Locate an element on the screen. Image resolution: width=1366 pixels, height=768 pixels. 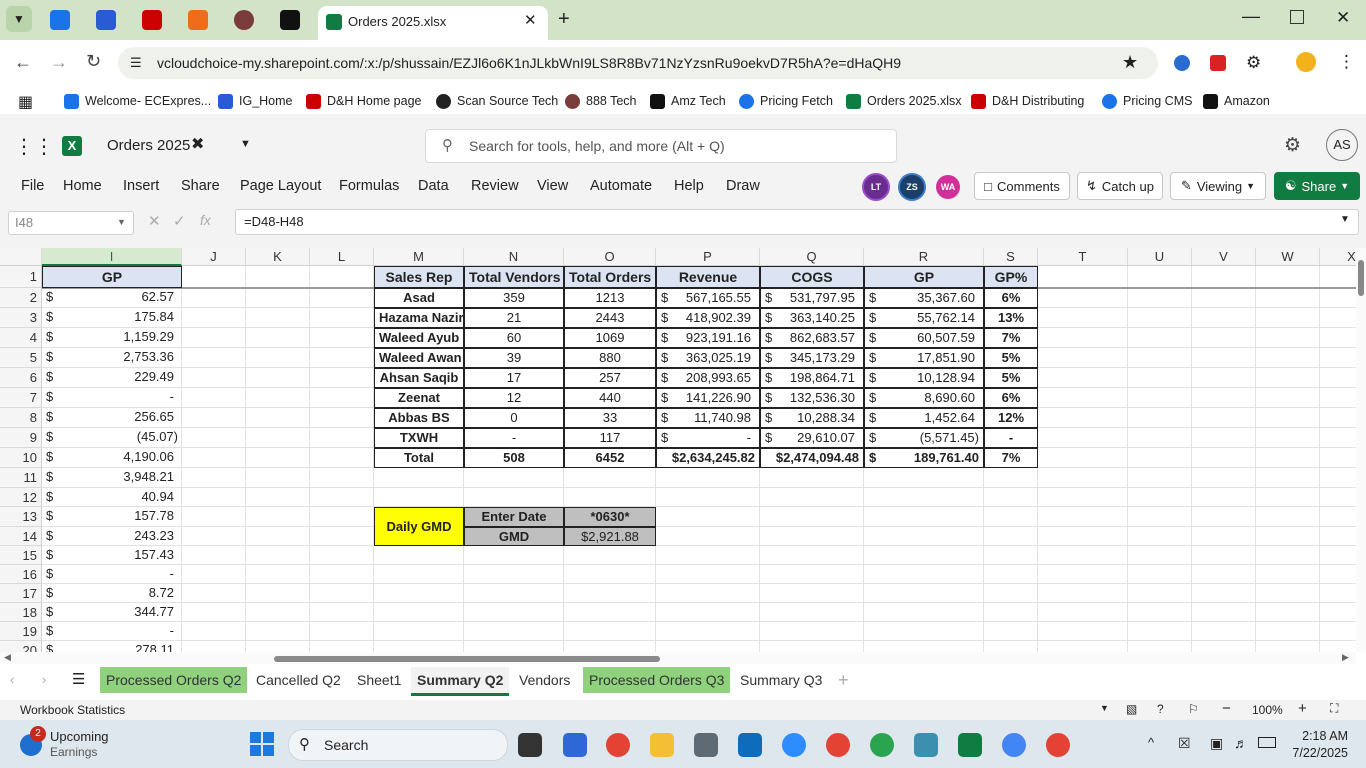
chrome-profile-1-icon is located at coordinates (838, 745).